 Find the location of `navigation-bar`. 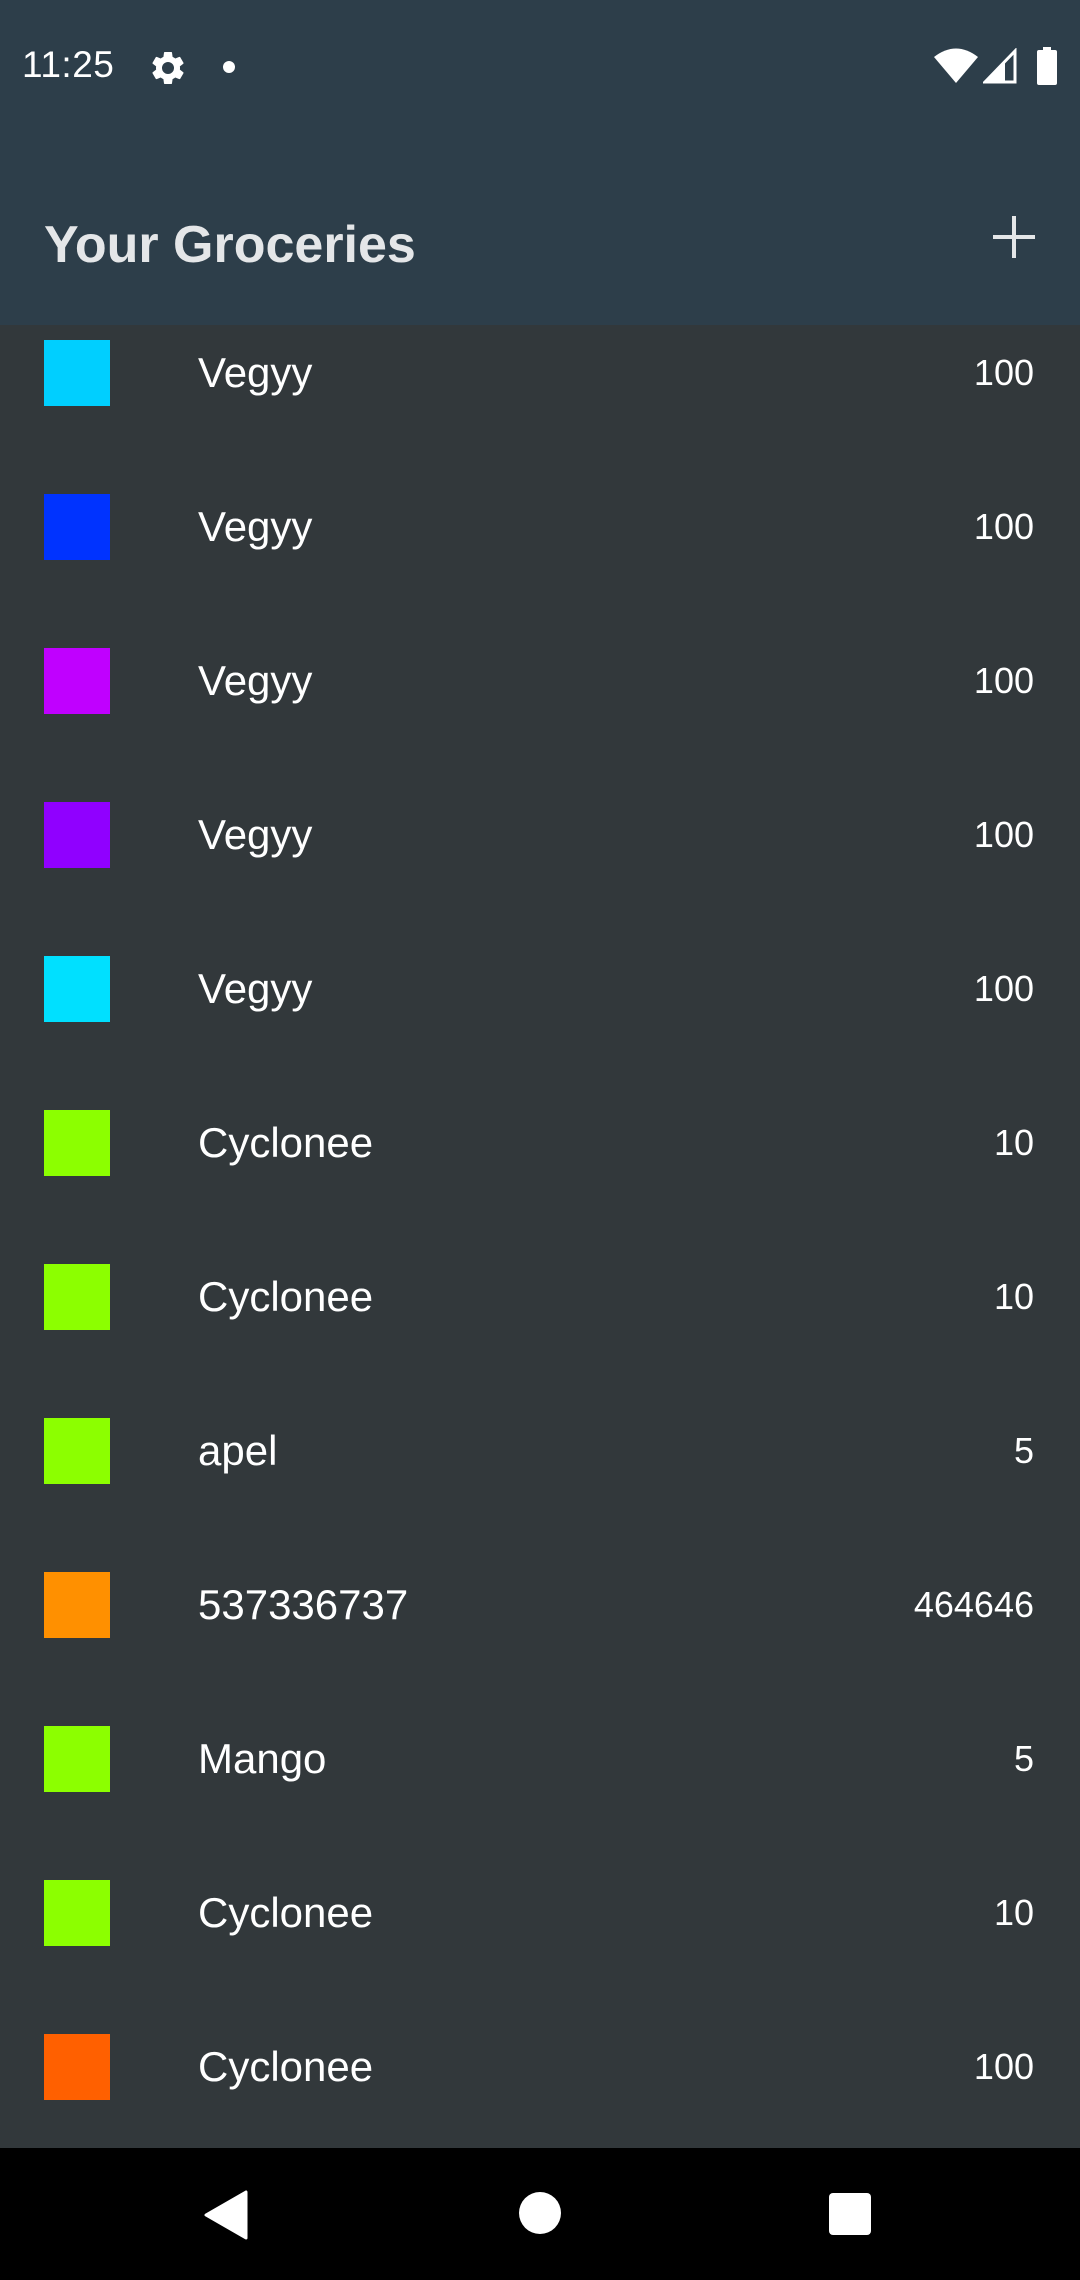

navigation-bar is located at coordinates (540, 2214).